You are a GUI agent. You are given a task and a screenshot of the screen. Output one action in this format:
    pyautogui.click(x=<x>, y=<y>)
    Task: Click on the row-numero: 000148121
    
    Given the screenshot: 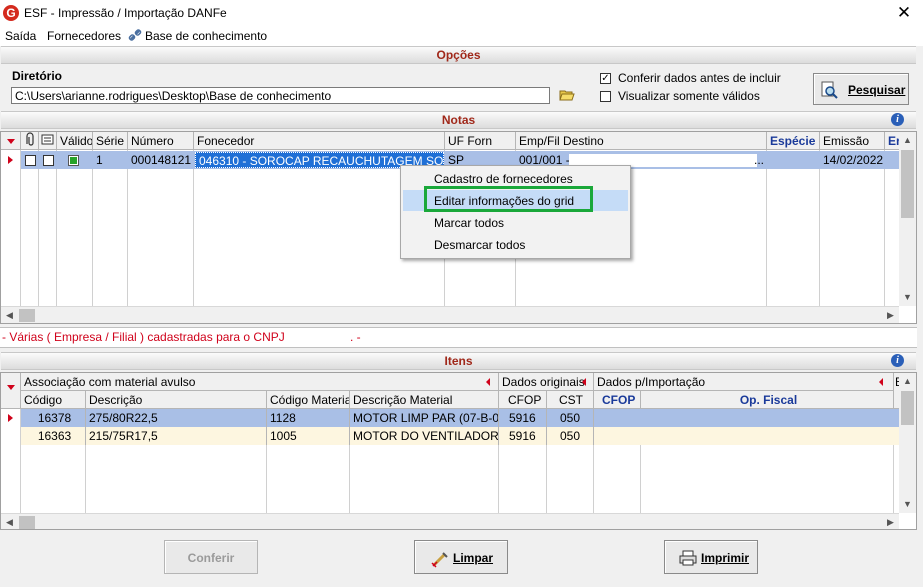 What is the action you would take?
    pyautogui.click(x=161, y=160)
    